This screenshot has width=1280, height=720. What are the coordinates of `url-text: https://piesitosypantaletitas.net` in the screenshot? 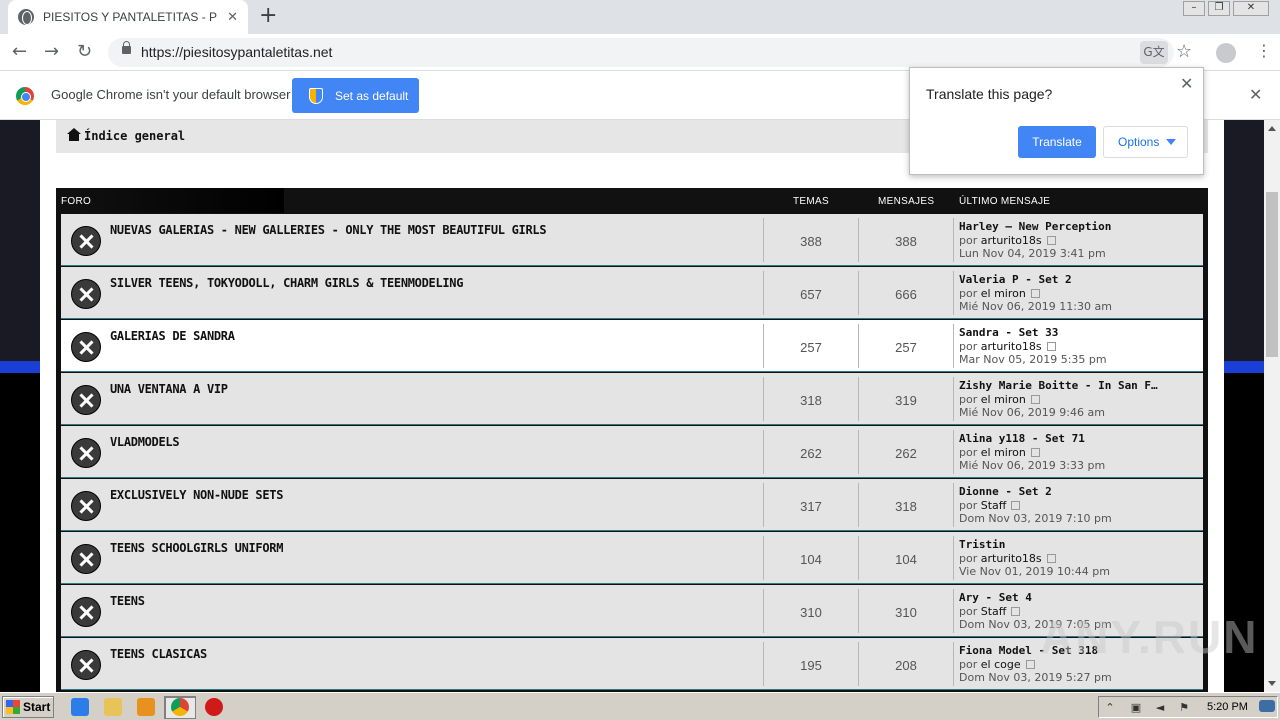 It's located at (236, 52).